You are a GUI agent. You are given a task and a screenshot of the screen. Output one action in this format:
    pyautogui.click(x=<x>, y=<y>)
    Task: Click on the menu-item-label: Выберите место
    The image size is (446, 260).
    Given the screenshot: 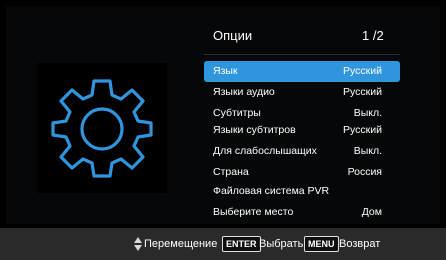 What is the action you would take?
    pyautogui.click(x=253, y=212)
    